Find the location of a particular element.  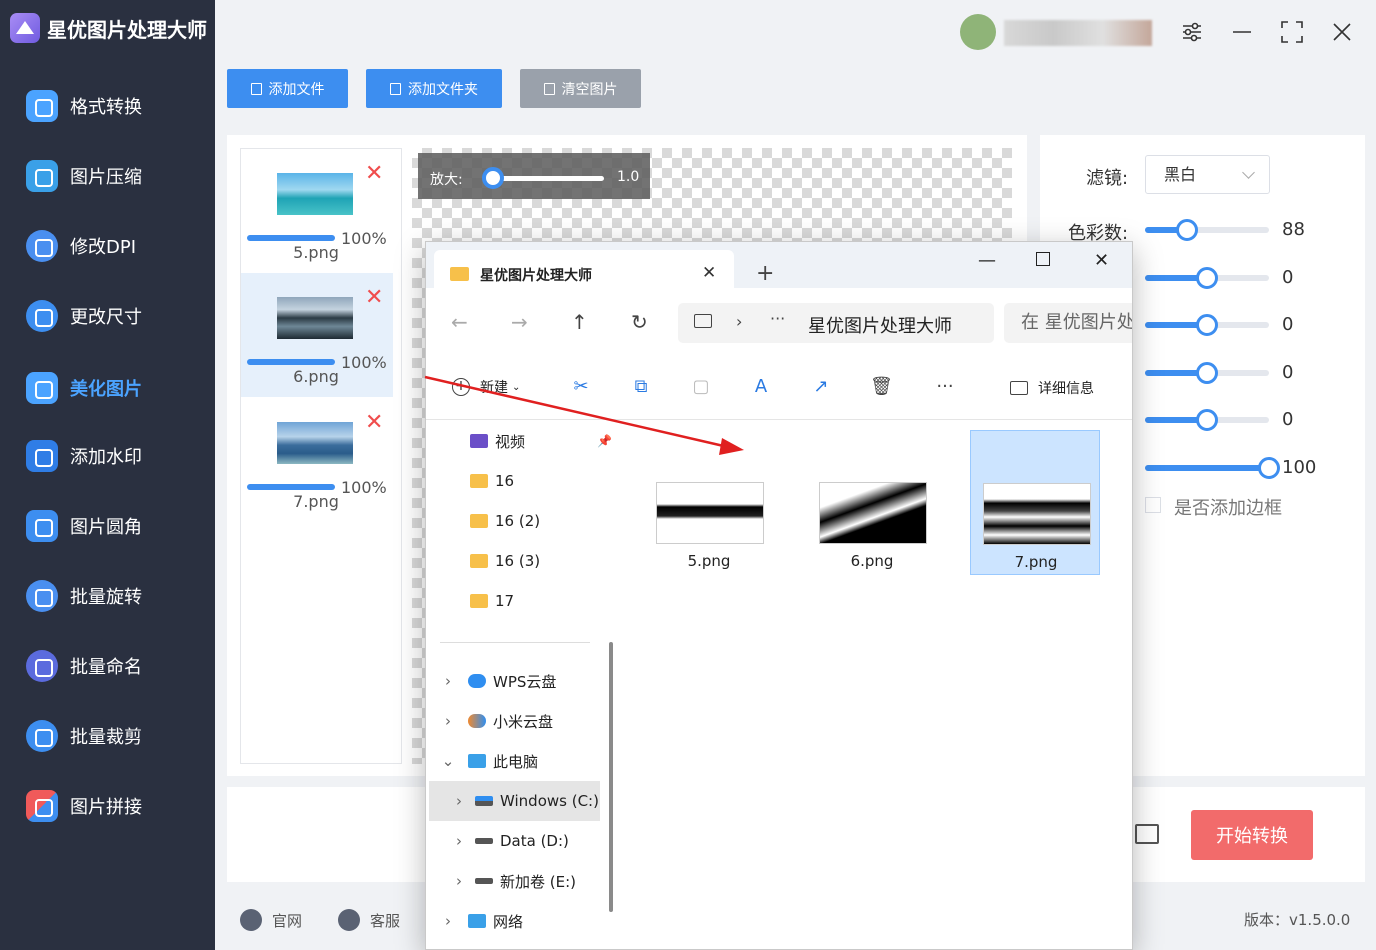

sidebar-item-image-compress: 图片压缩 is located at coordinates (107, 176).